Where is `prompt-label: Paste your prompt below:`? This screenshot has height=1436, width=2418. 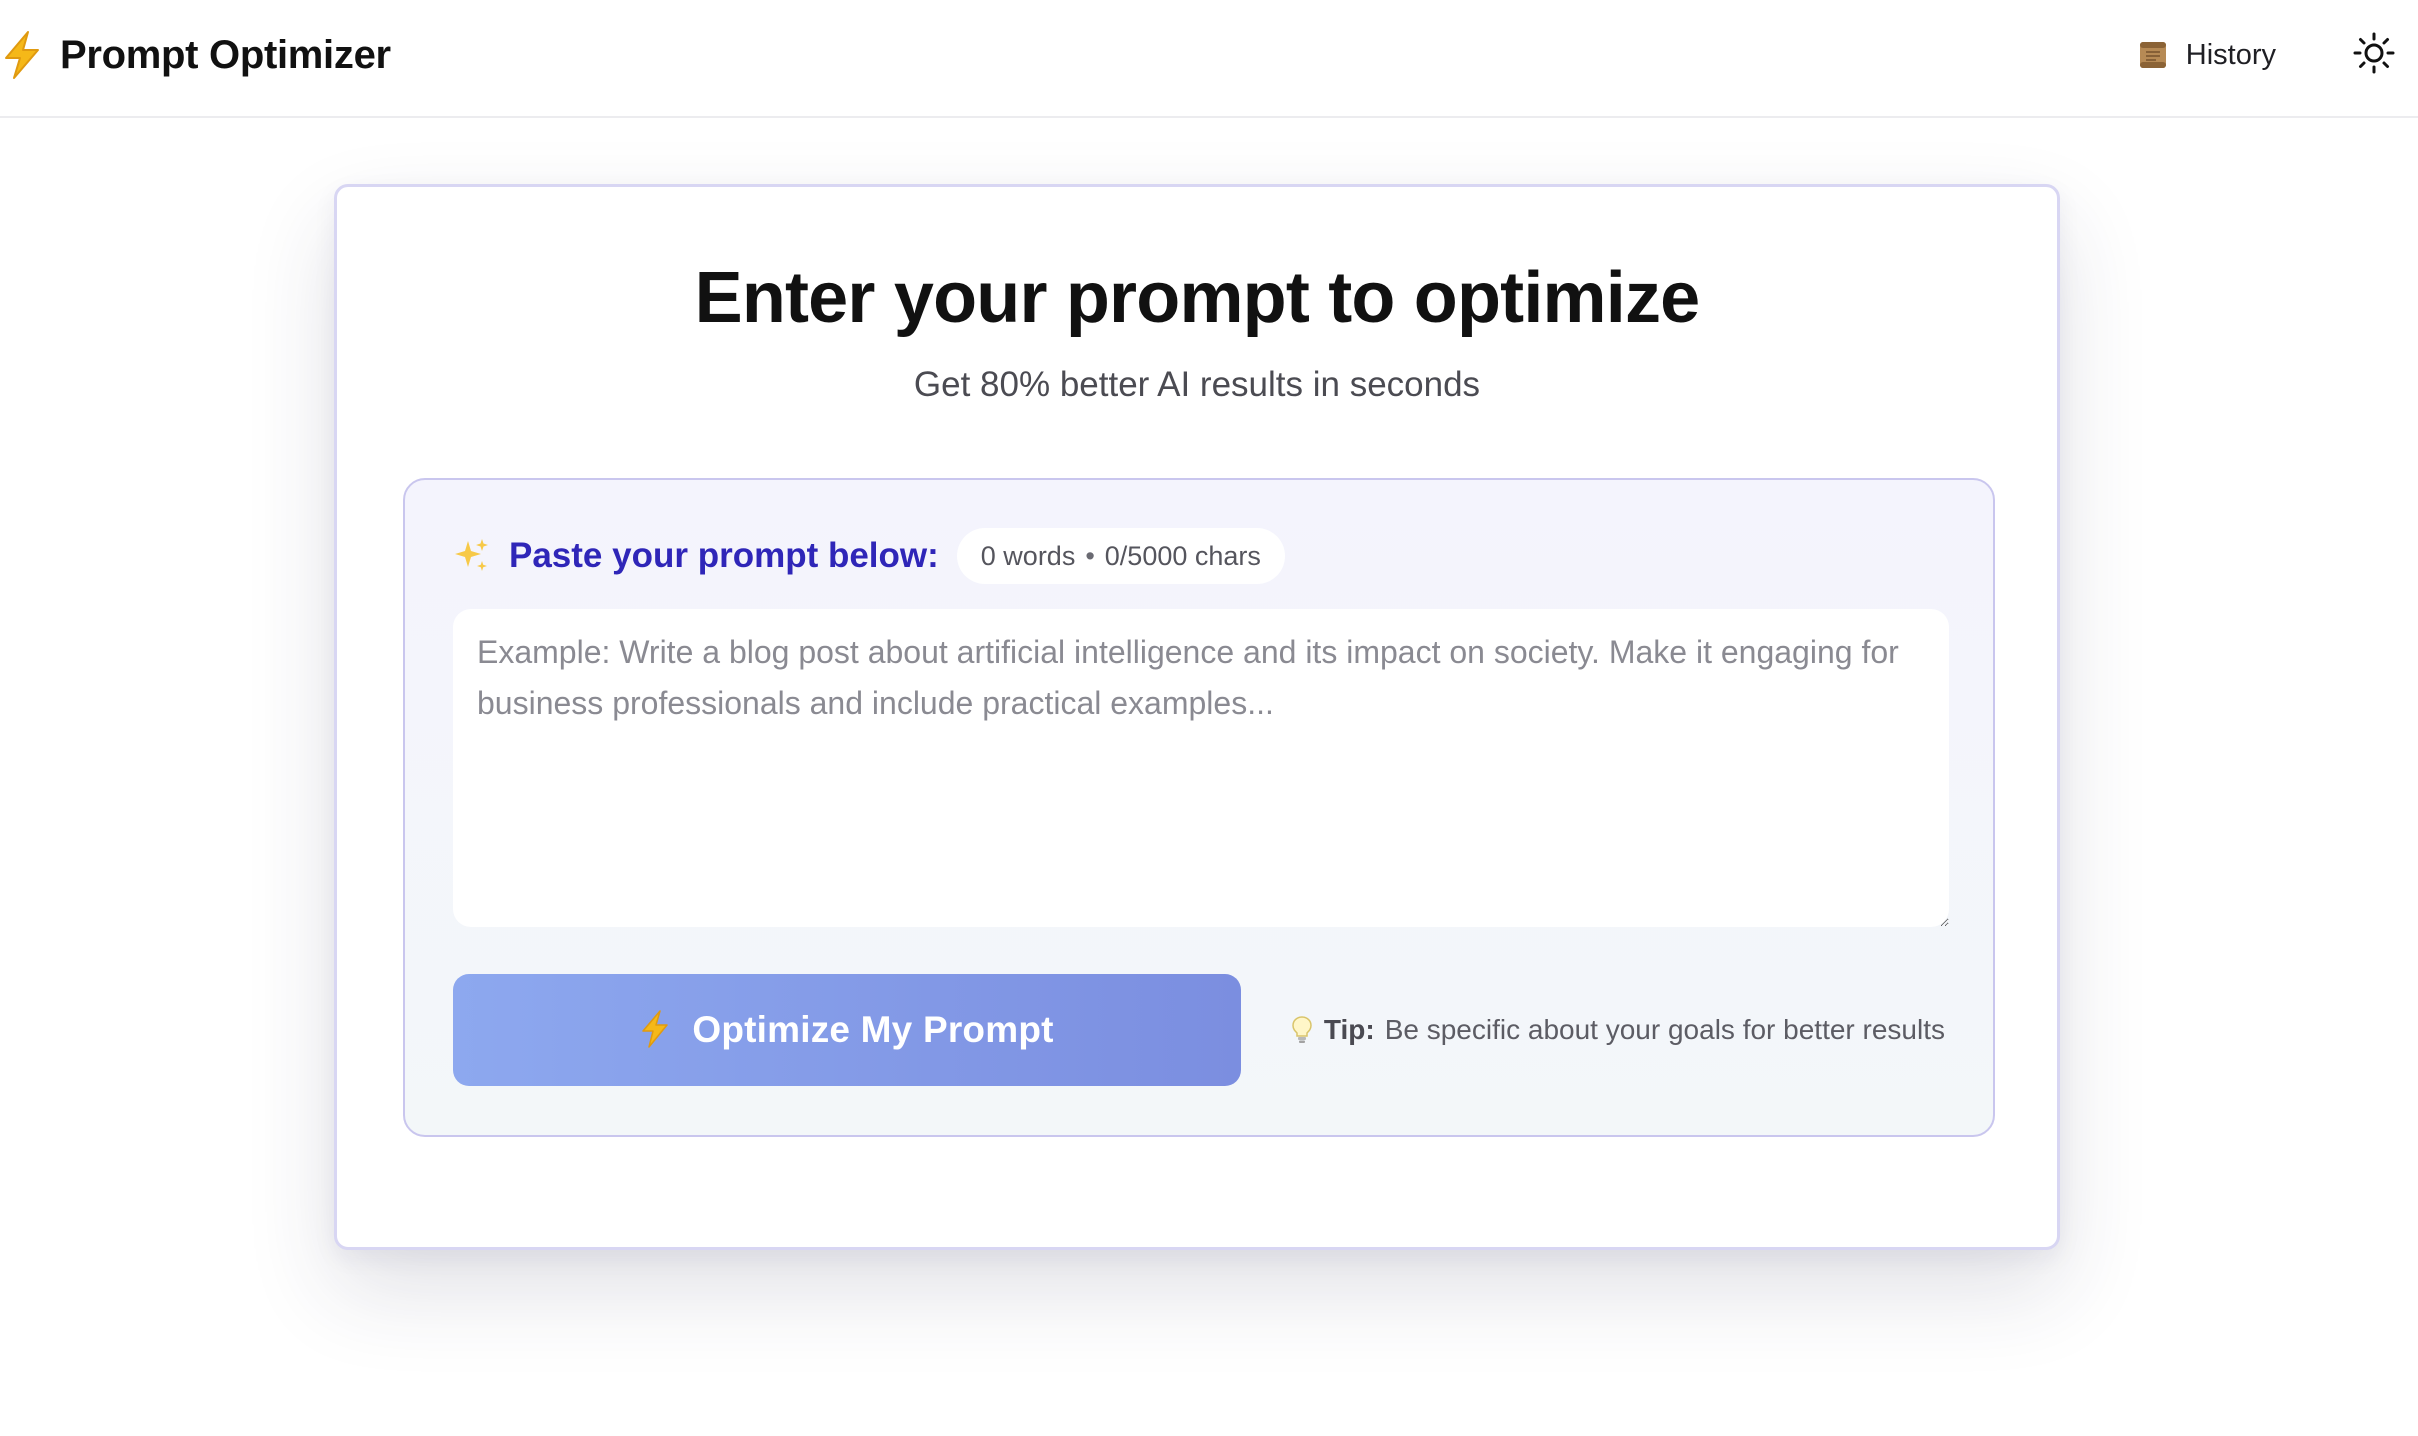 prompt-label: Paste your prompt below: is located at coordinates (724, 555).